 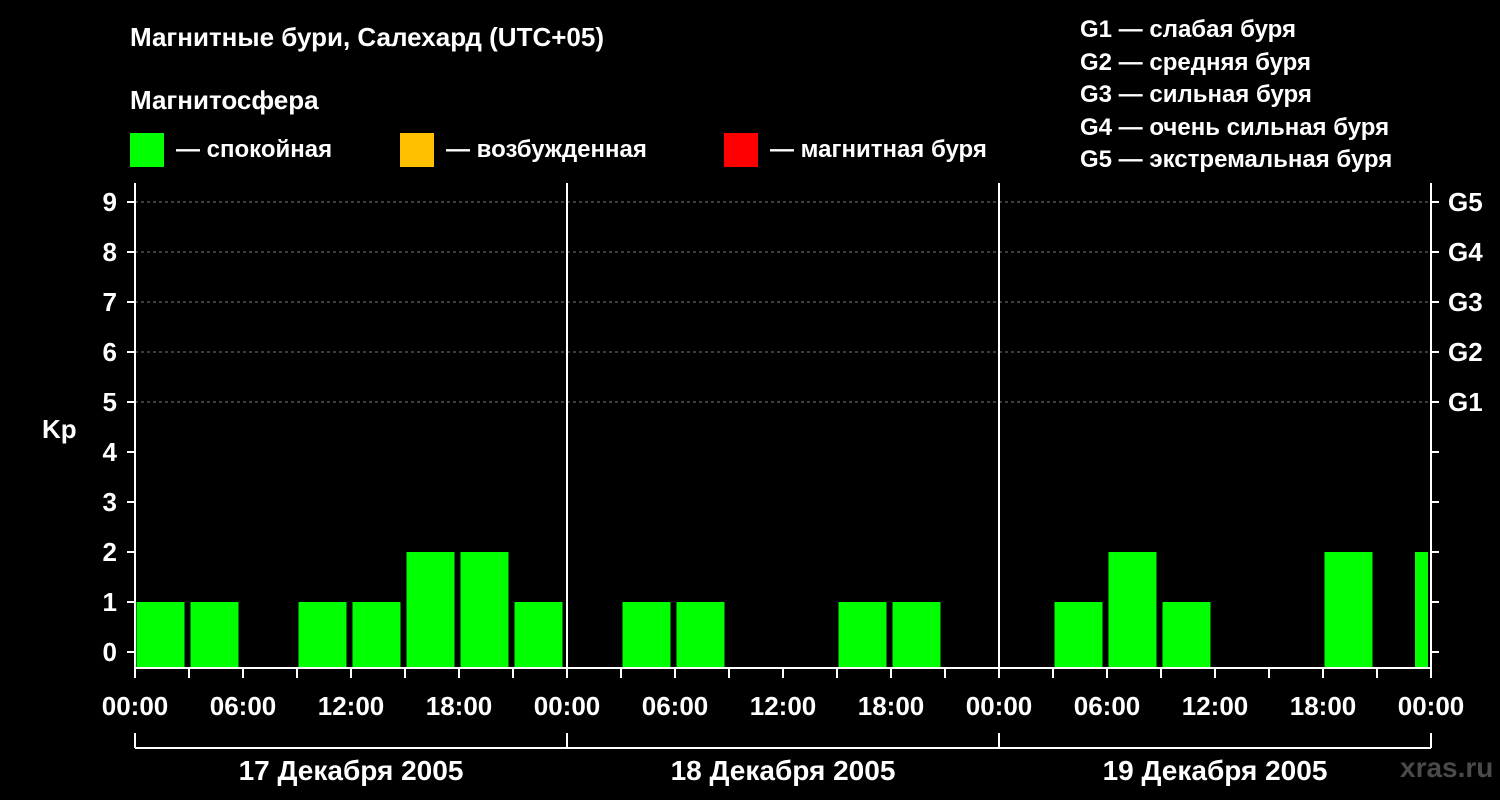 What do you see at coordinates (351, 770) in the screenshot?
I see `day-label: 17 Декабря 2005` at bounding box center [351, 770].